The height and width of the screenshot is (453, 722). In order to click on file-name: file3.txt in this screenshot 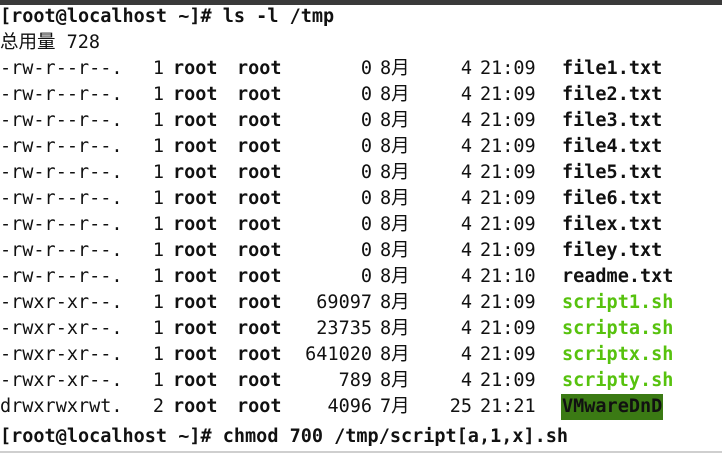, I will do `click(612, 120)`.